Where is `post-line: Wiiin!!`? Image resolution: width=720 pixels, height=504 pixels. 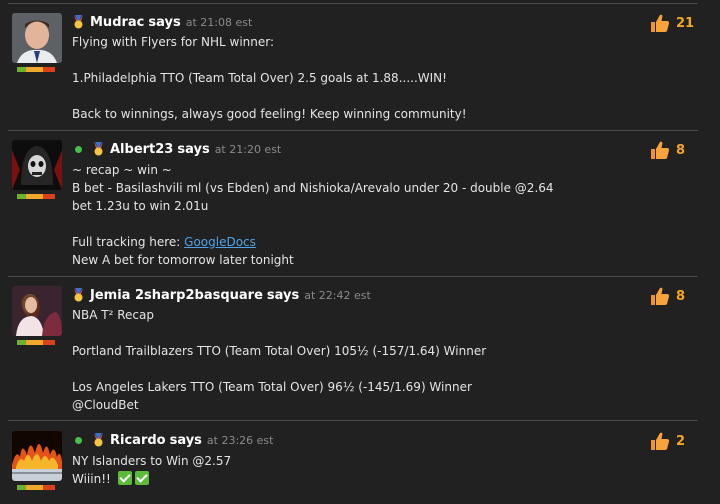
post-line: Wiiin!! is located at coordinates (151, 479).